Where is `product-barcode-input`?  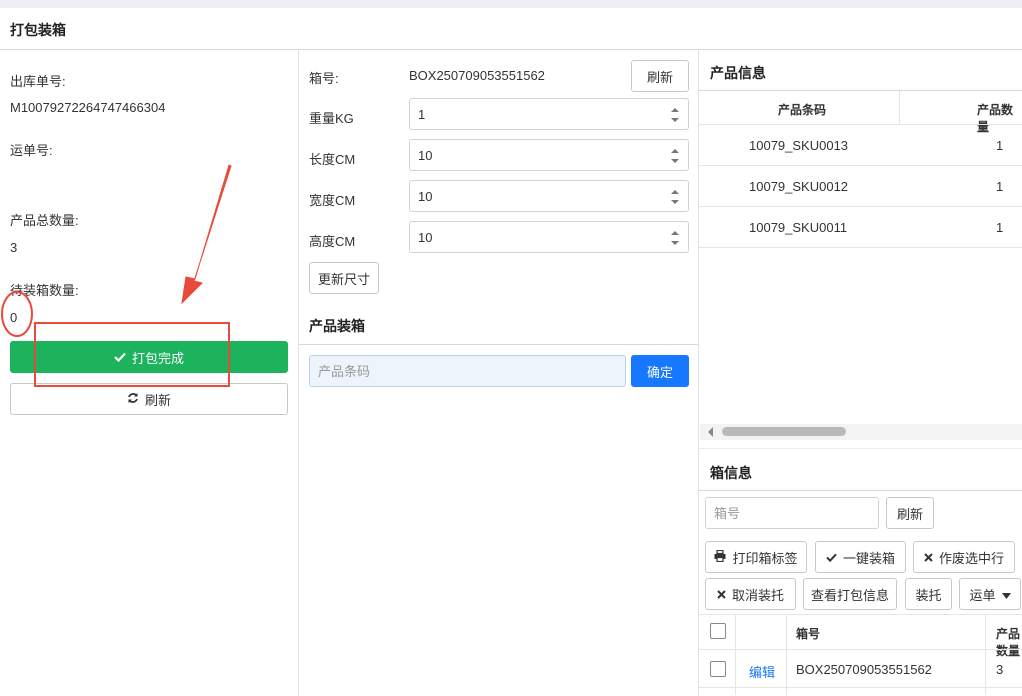 product-barcode-input is located at coordinates (467, 371).